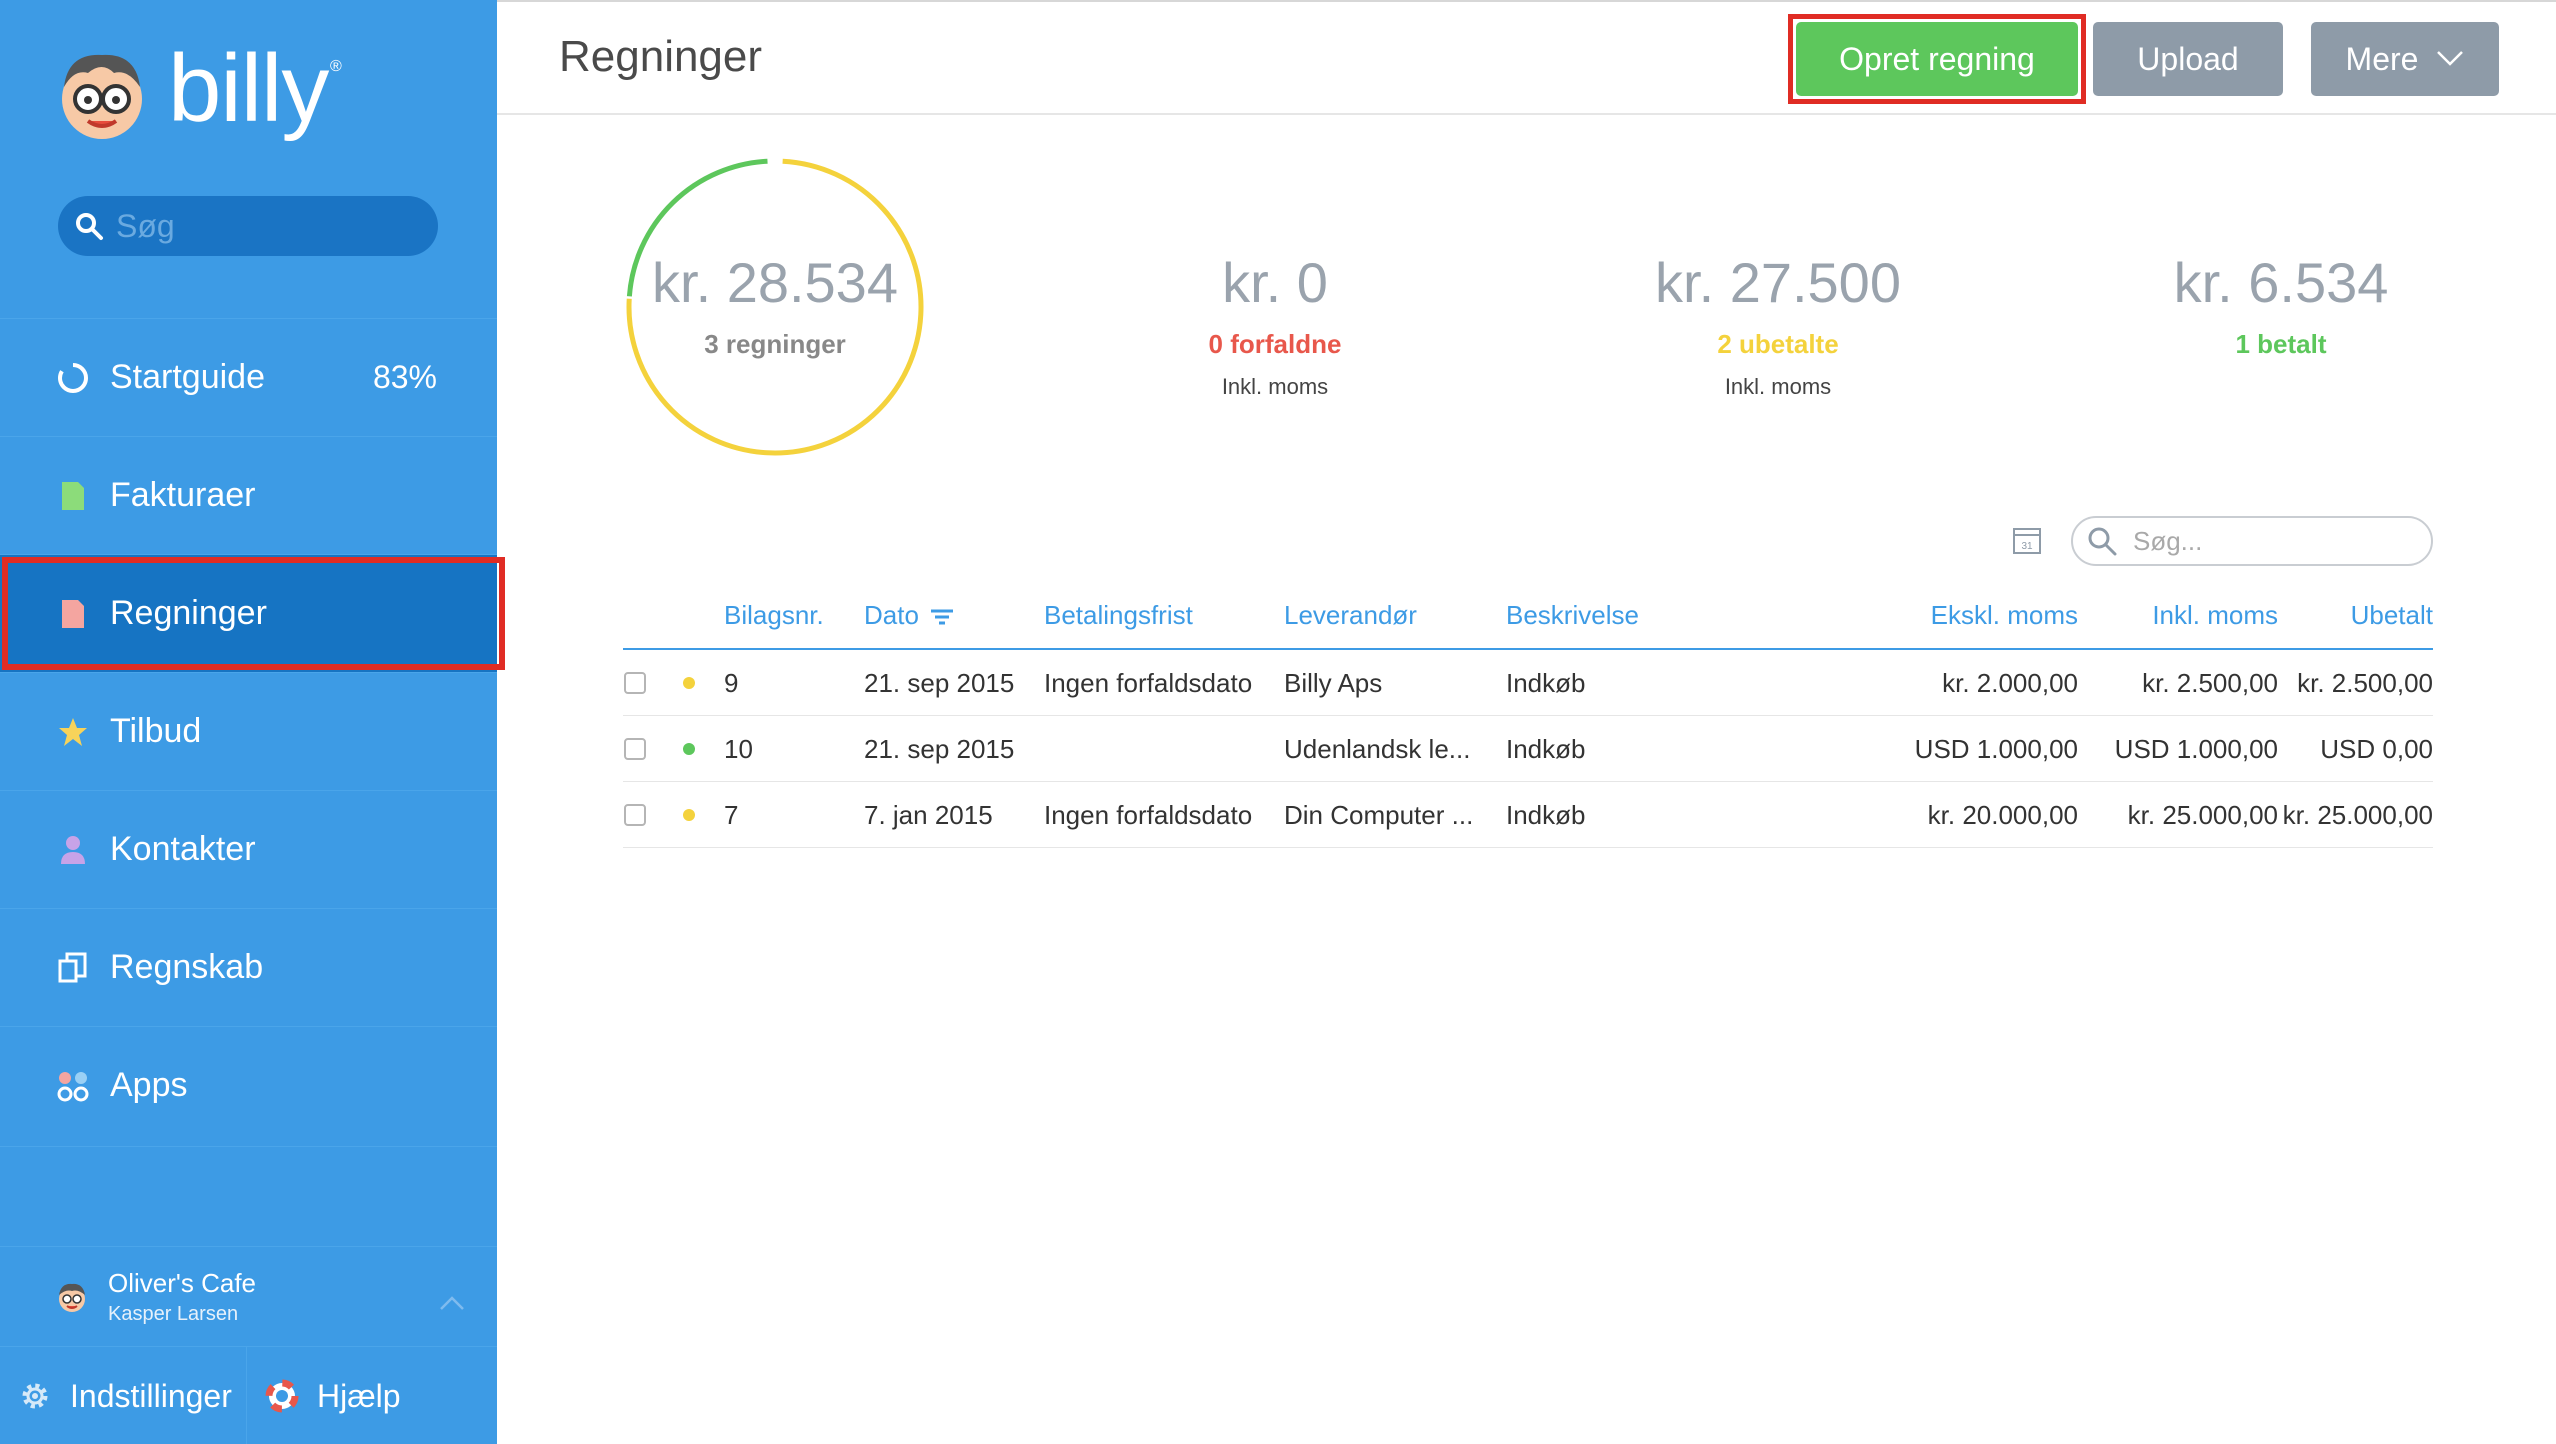 The image size is (2556, 1444). I want to click on help-button: Hjælp, so click(372, 1395).